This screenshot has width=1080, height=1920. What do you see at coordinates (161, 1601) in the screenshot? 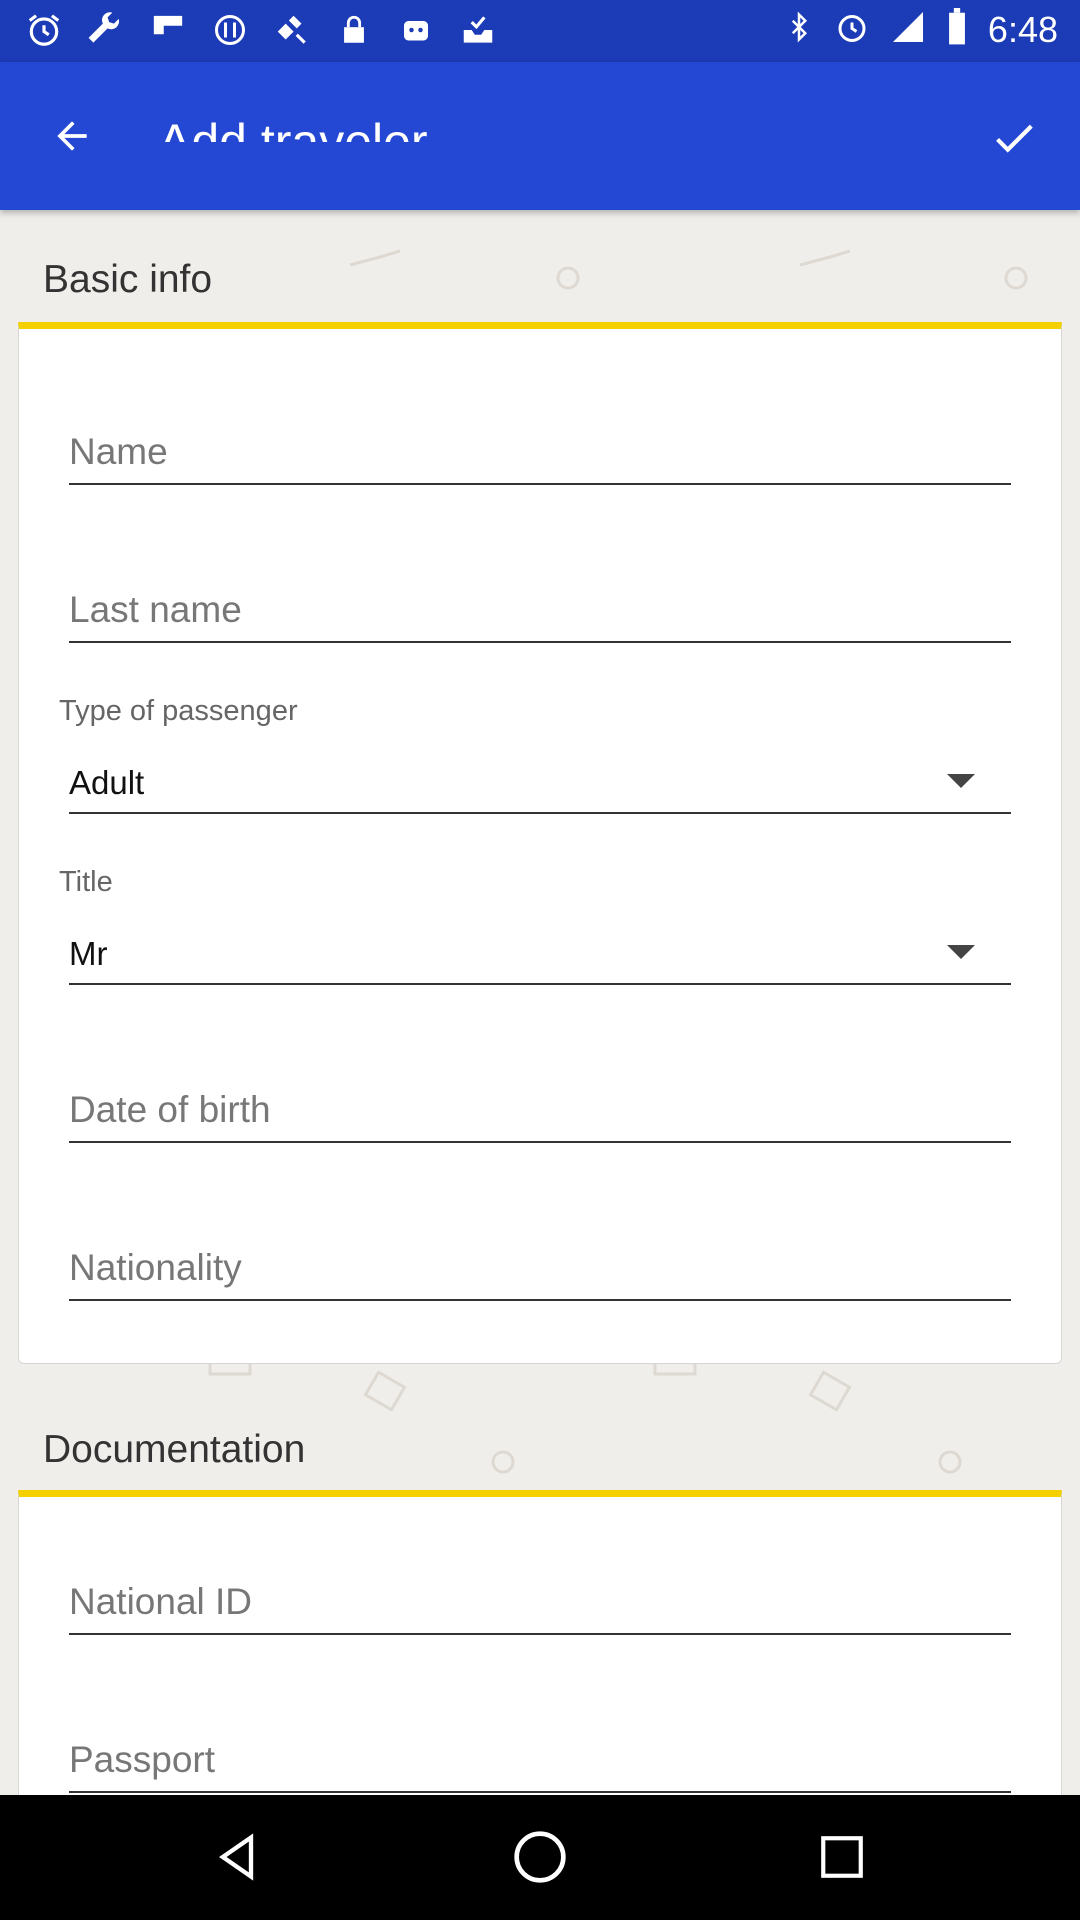
I see `national-id-placeholder: National ID` at bounding box center [161, 1601].